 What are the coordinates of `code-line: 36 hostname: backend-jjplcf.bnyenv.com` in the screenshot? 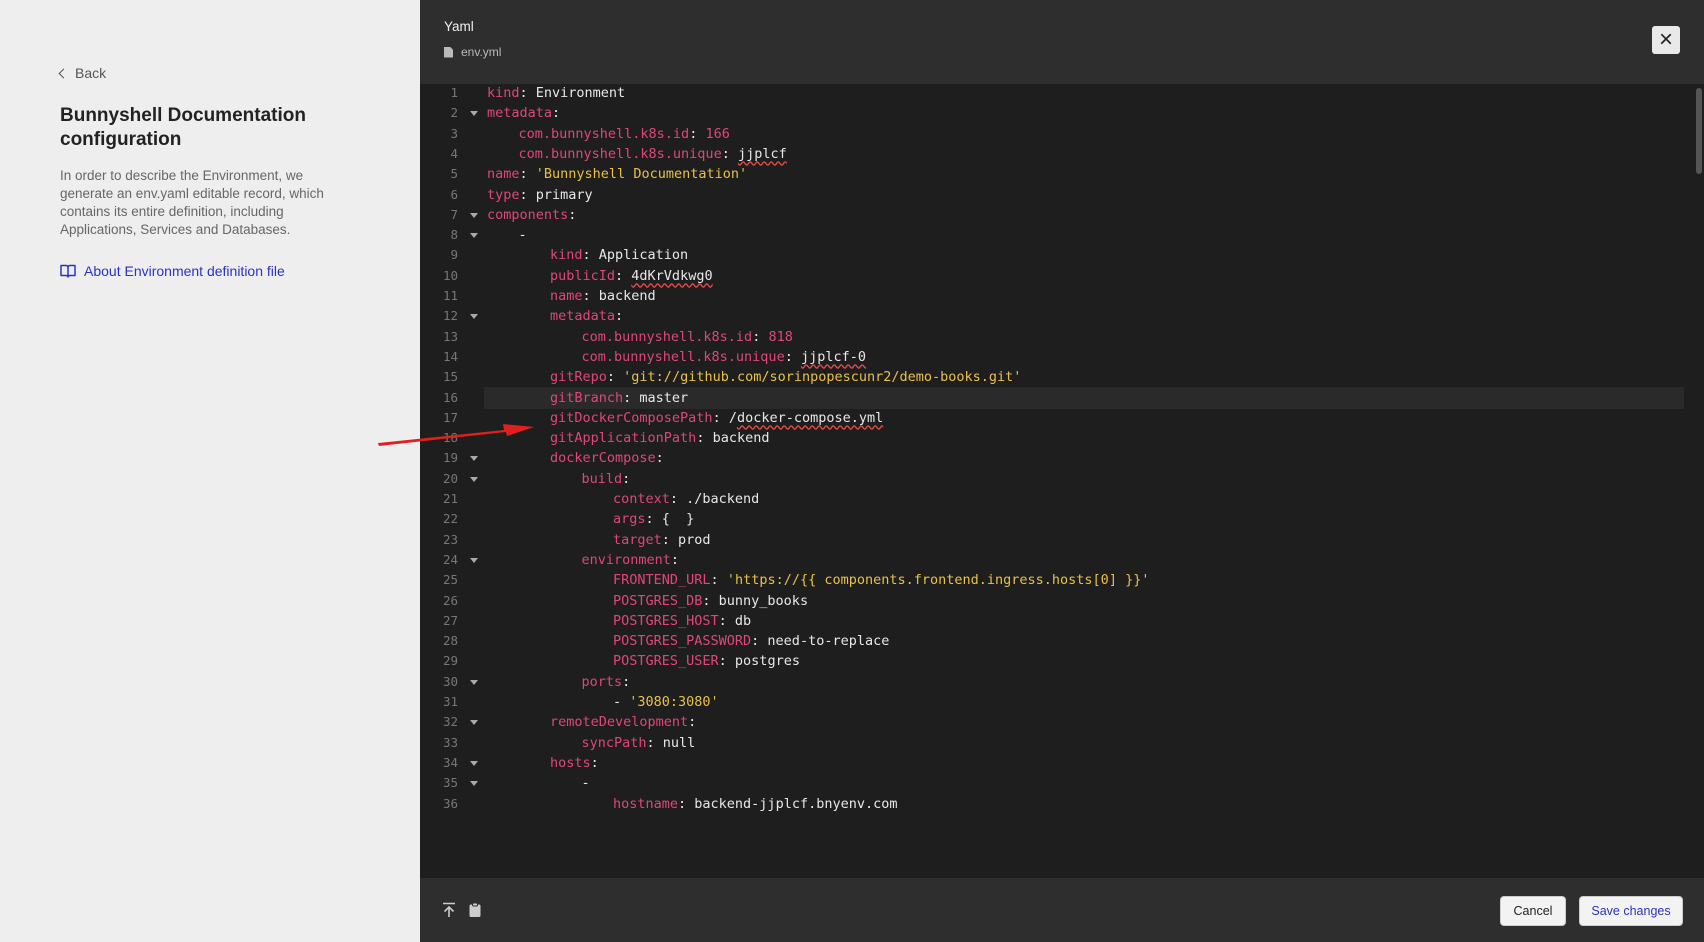 It's located at (1052, 804).